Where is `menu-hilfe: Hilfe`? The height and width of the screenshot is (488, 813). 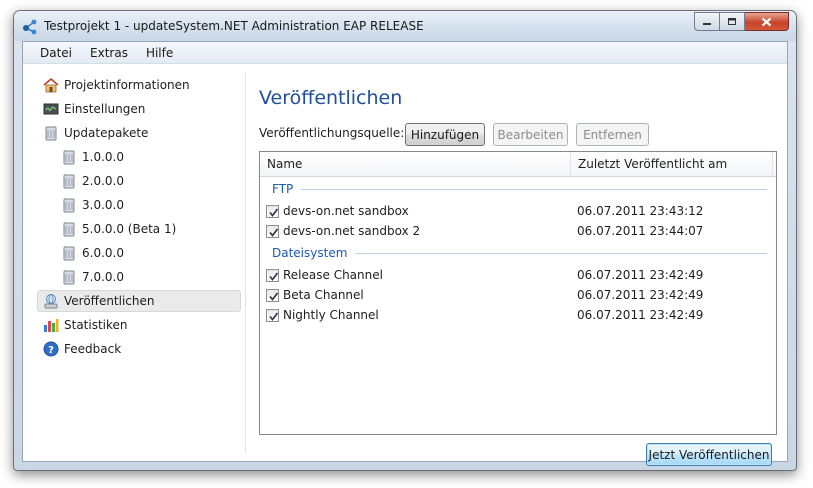
menu-hilfe: Hilfe is located at coordinates (159, 53).